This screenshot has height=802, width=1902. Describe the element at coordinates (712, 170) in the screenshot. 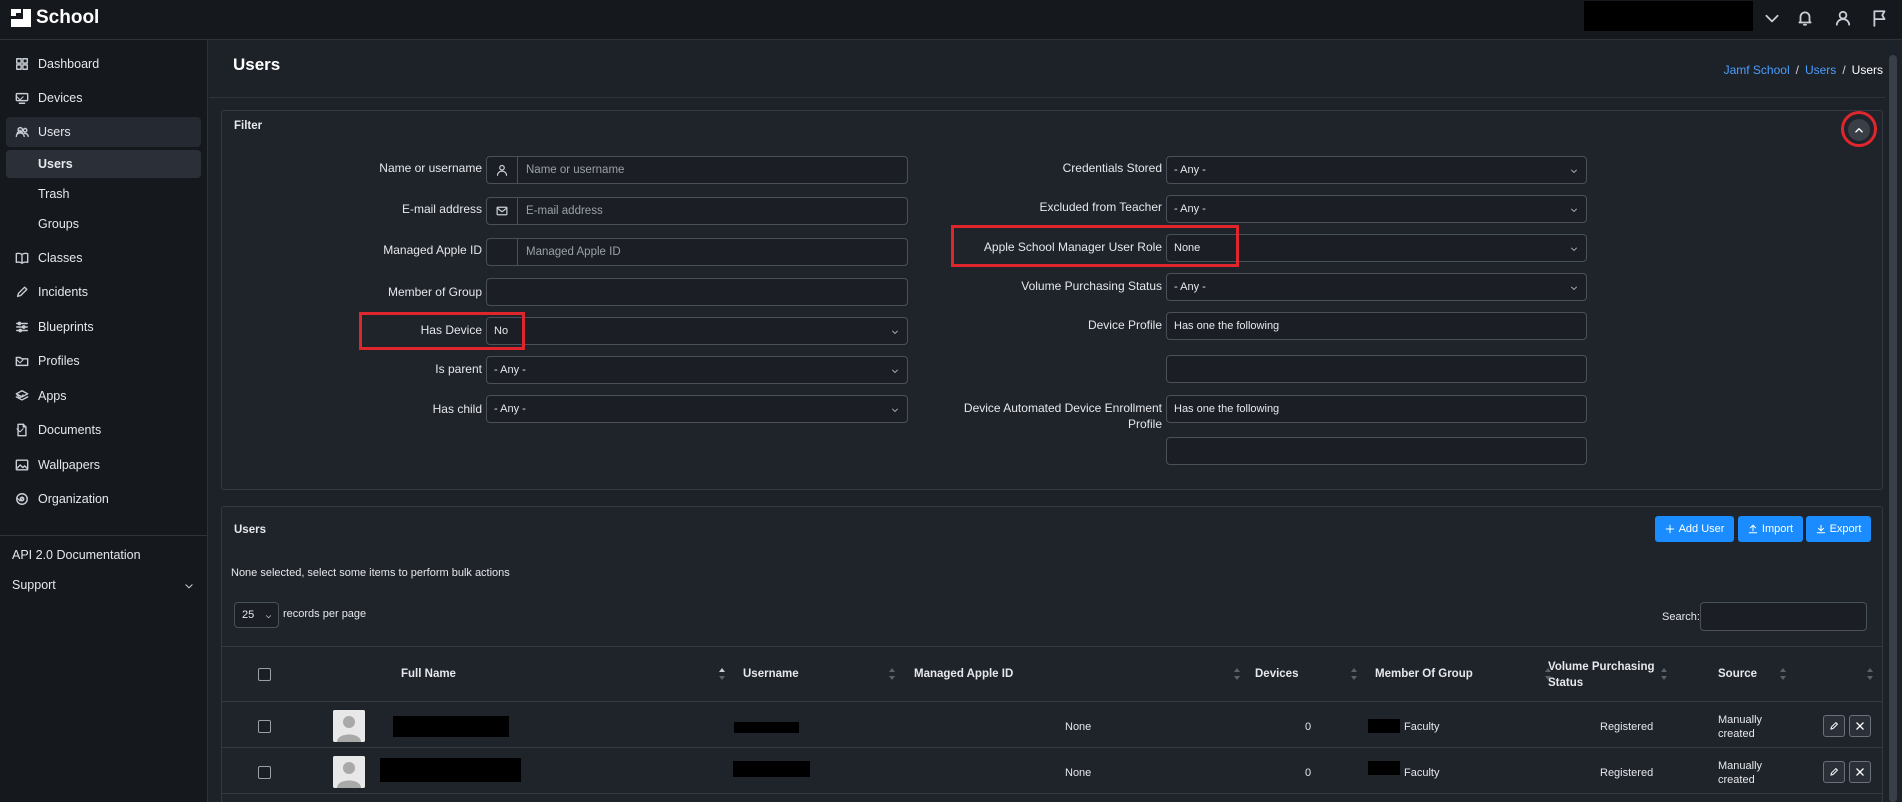

I see `name-input` at that location.